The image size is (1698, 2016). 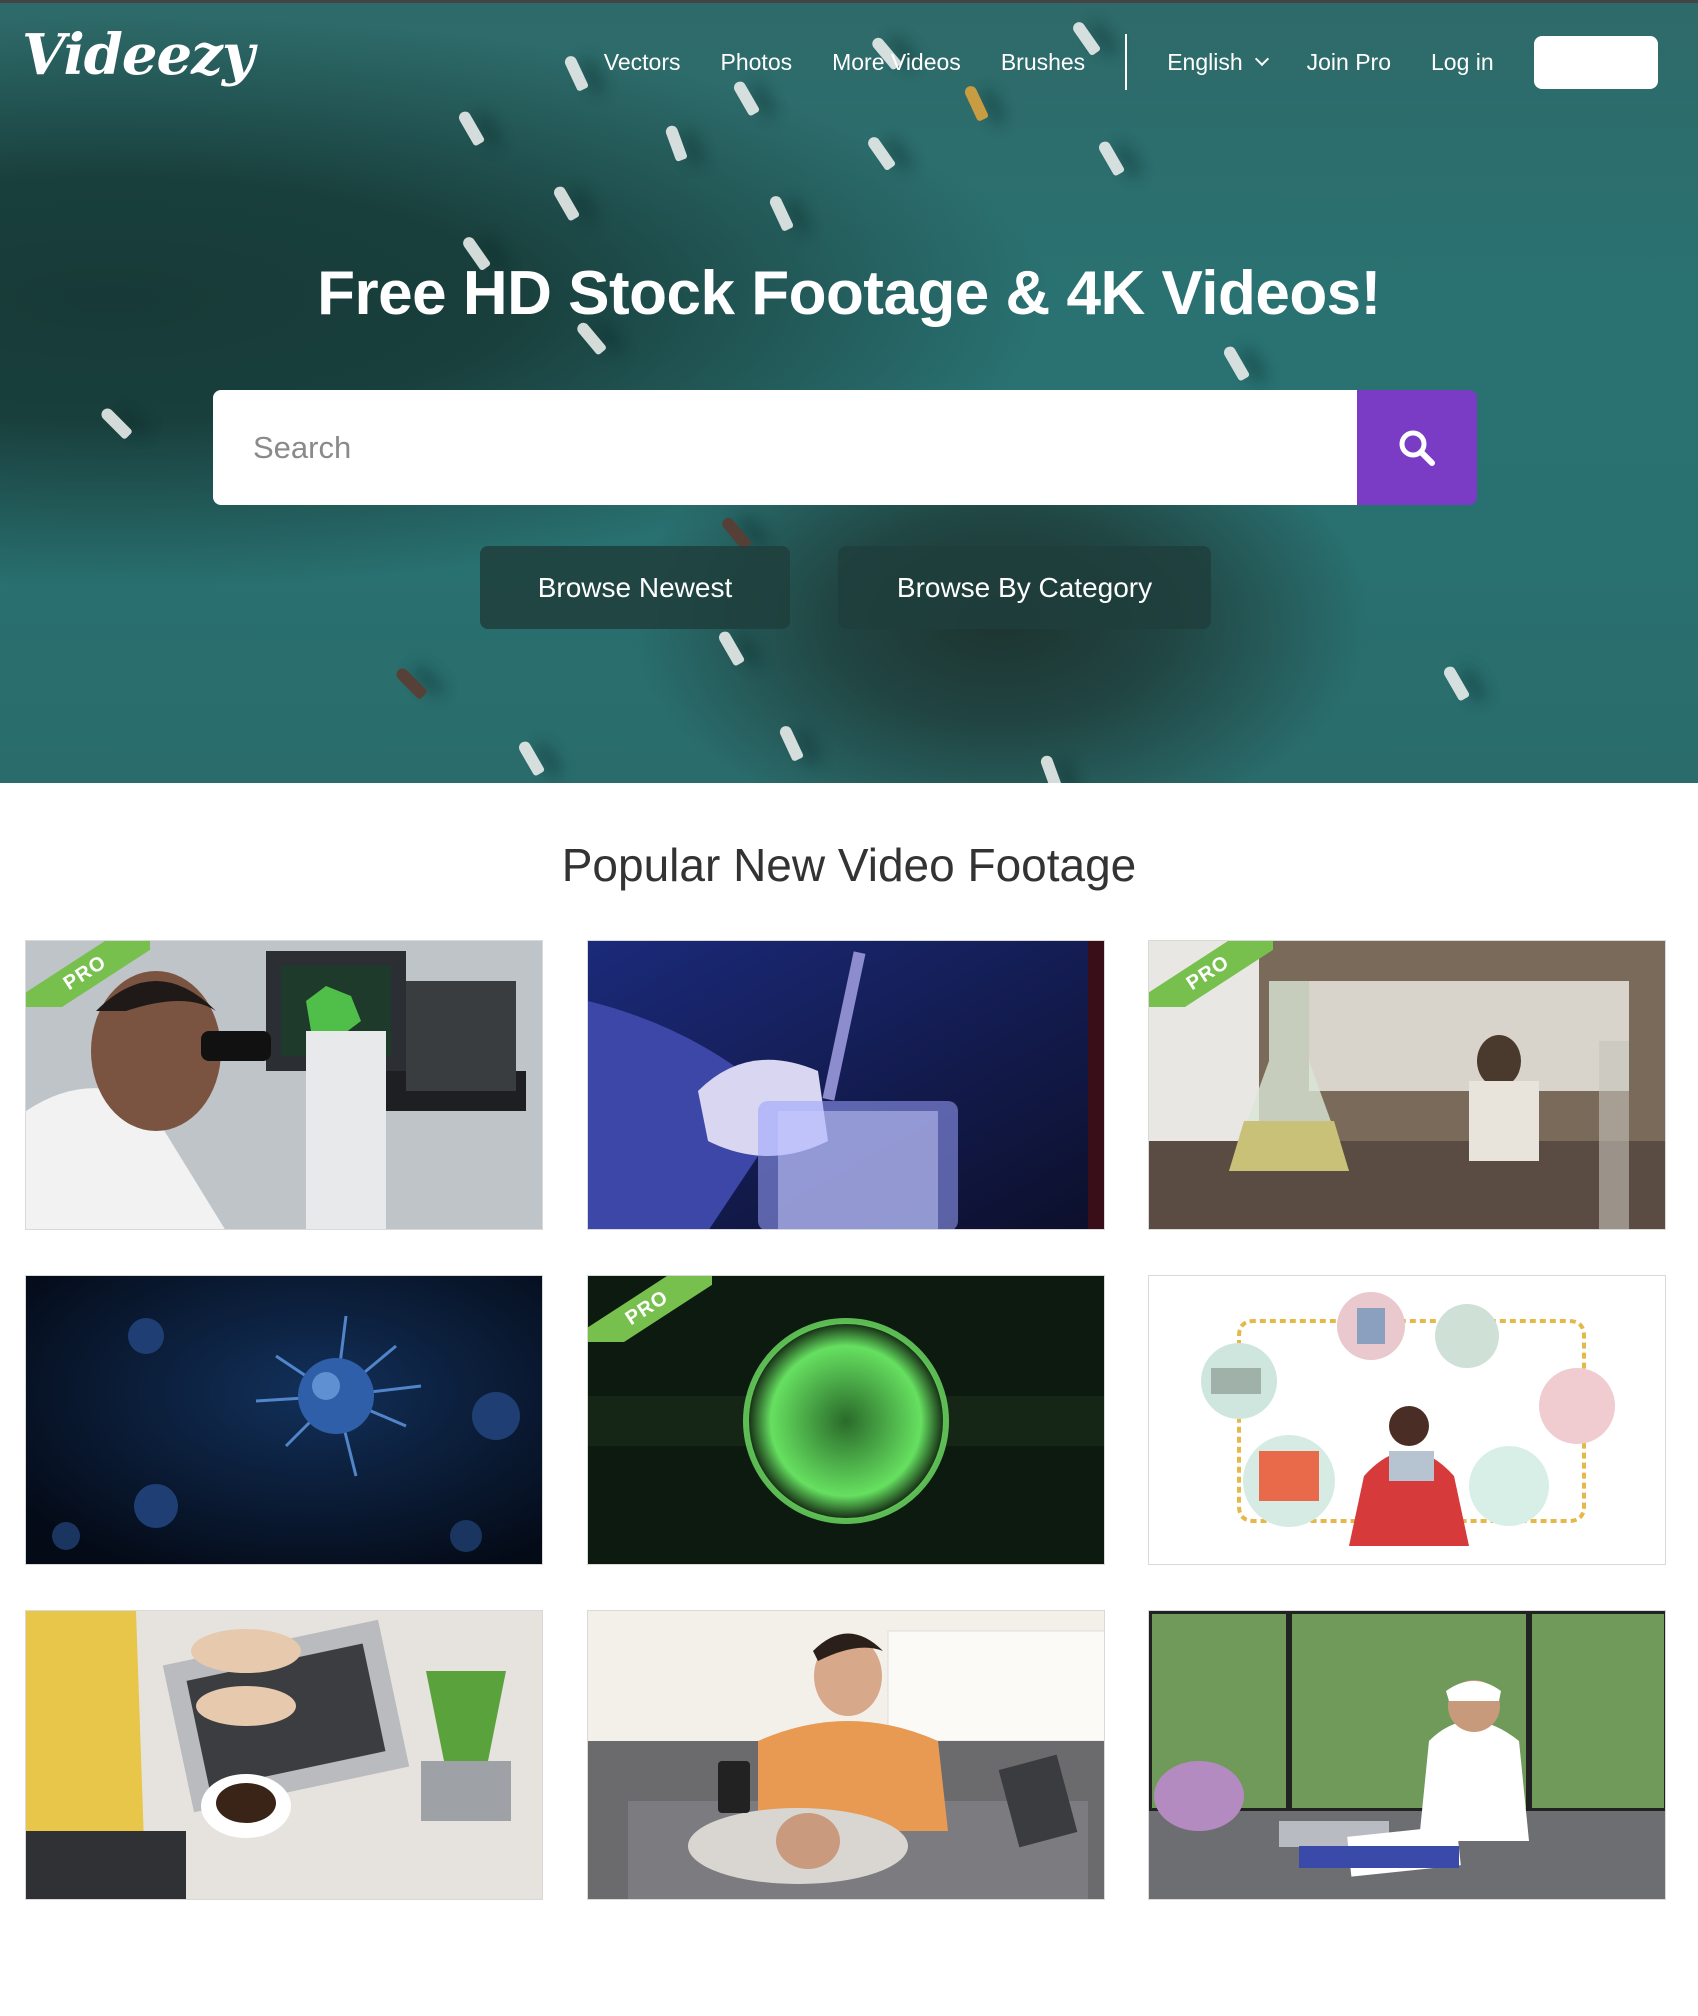 I want to click on nav-photos: Photos, so click(x=757, y=62).